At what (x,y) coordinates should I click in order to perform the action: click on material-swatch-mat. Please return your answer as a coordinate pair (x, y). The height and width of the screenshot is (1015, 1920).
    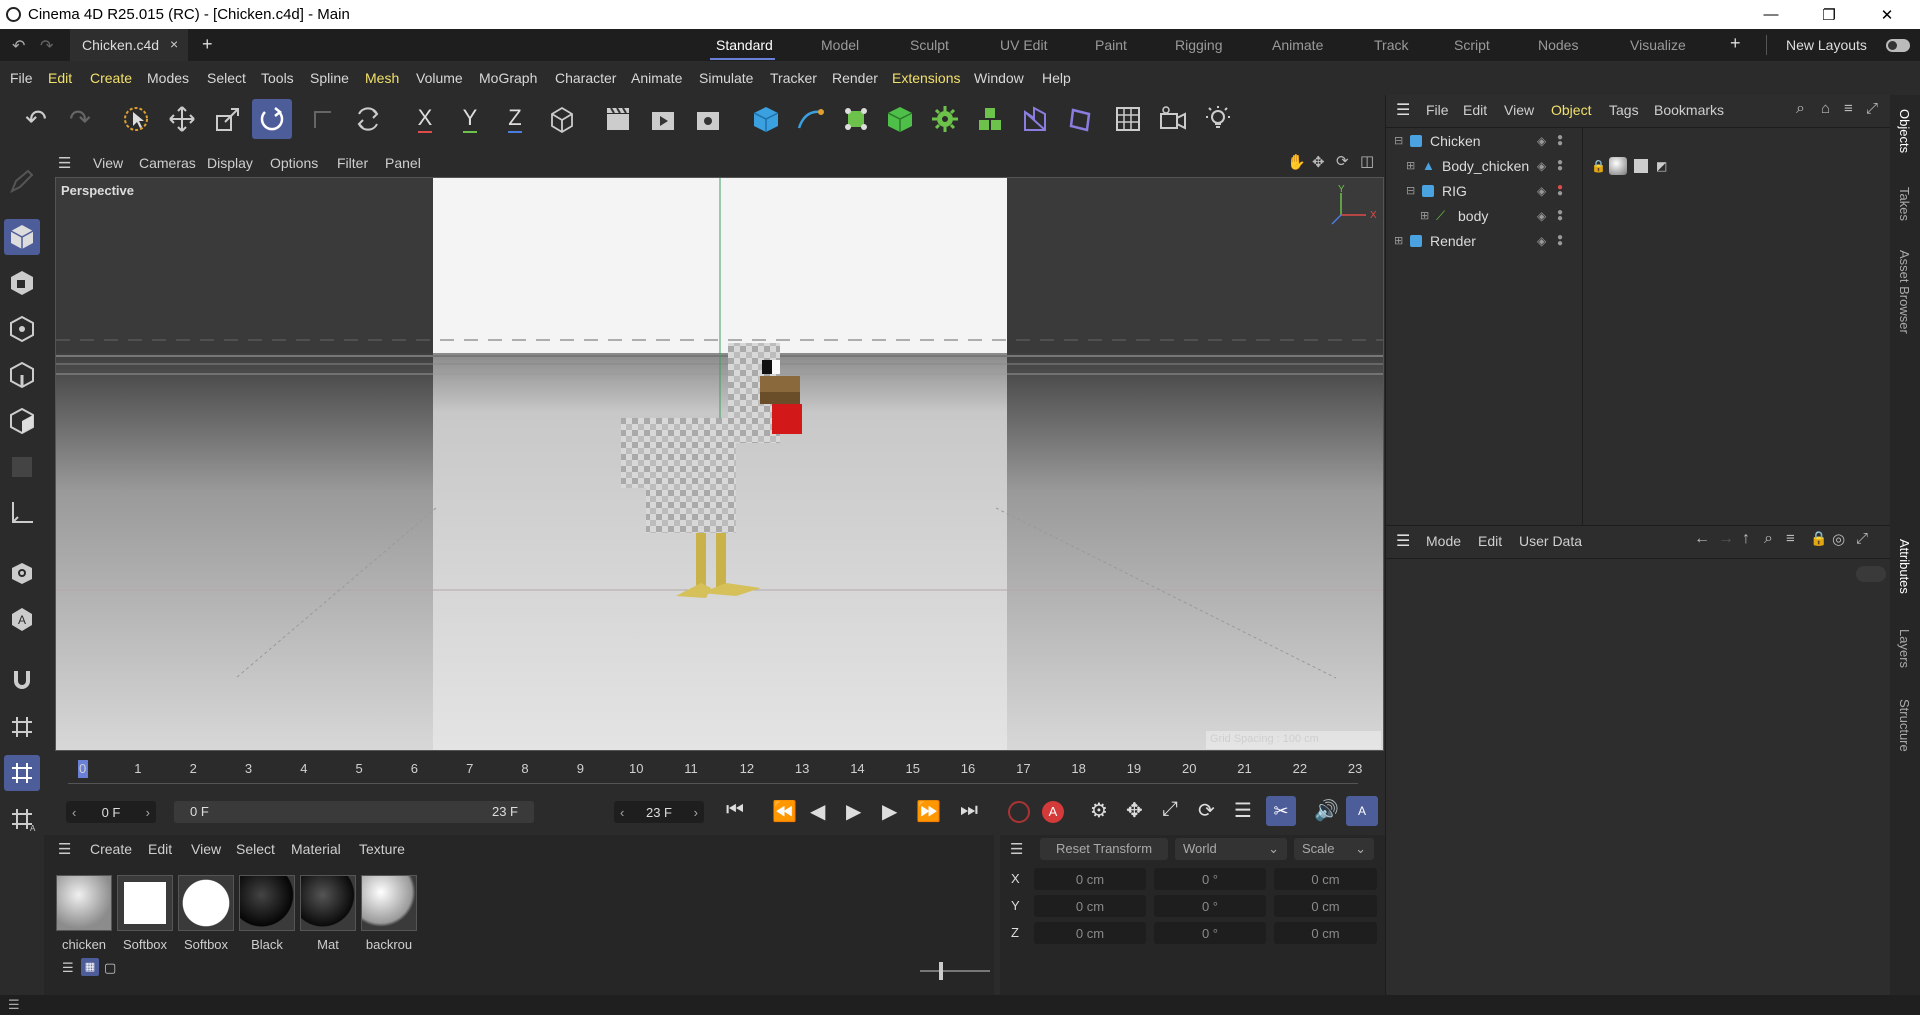
    Looking at the image, I should click on (328, 903).